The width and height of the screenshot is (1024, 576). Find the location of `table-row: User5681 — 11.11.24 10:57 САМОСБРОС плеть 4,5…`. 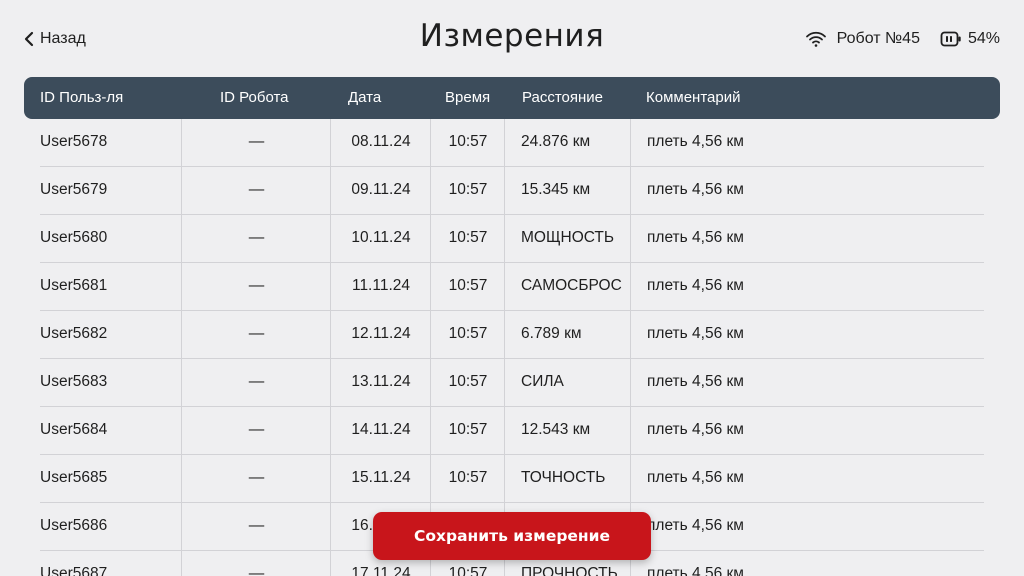

table-row: User5681 — 11.11.24 10:57 САМОСБРОС плеть 4,5… is located at coordinates (512, 287).